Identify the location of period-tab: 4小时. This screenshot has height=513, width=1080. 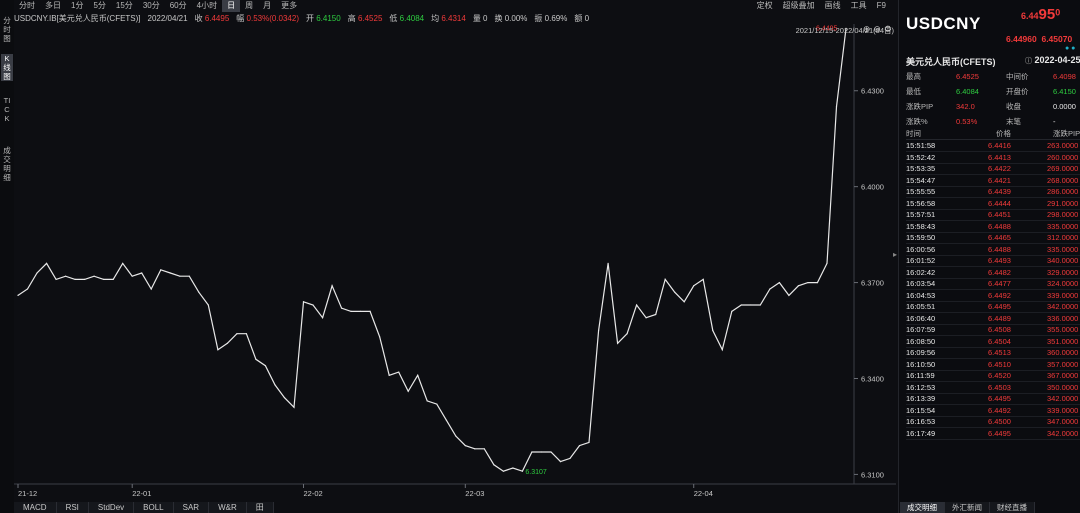
(207, 6).